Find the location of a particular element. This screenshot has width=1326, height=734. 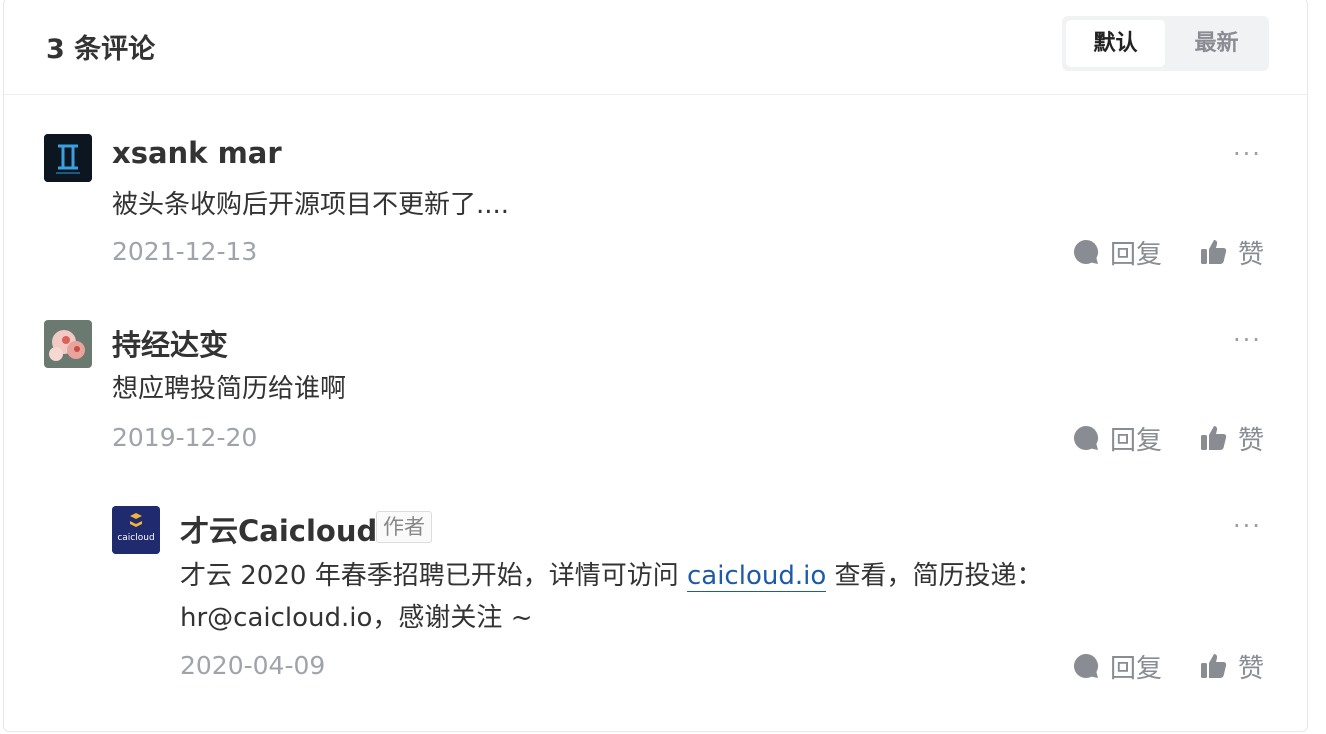

reply-date: 2020-04-09 is located at coordinates (253, 665).